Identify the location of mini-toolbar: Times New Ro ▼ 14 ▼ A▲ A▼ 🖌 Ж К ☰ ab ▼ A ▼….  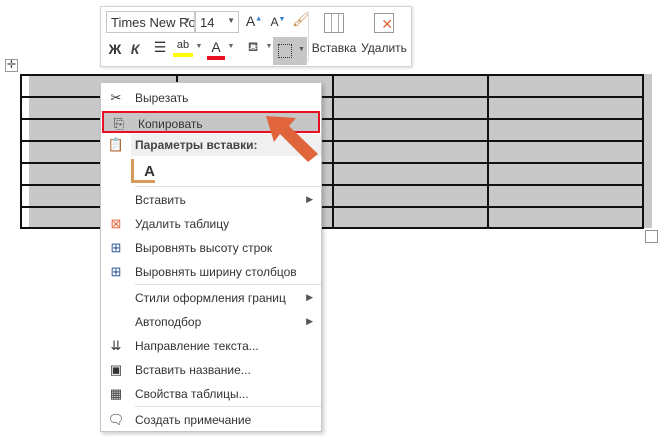
(256, 36).